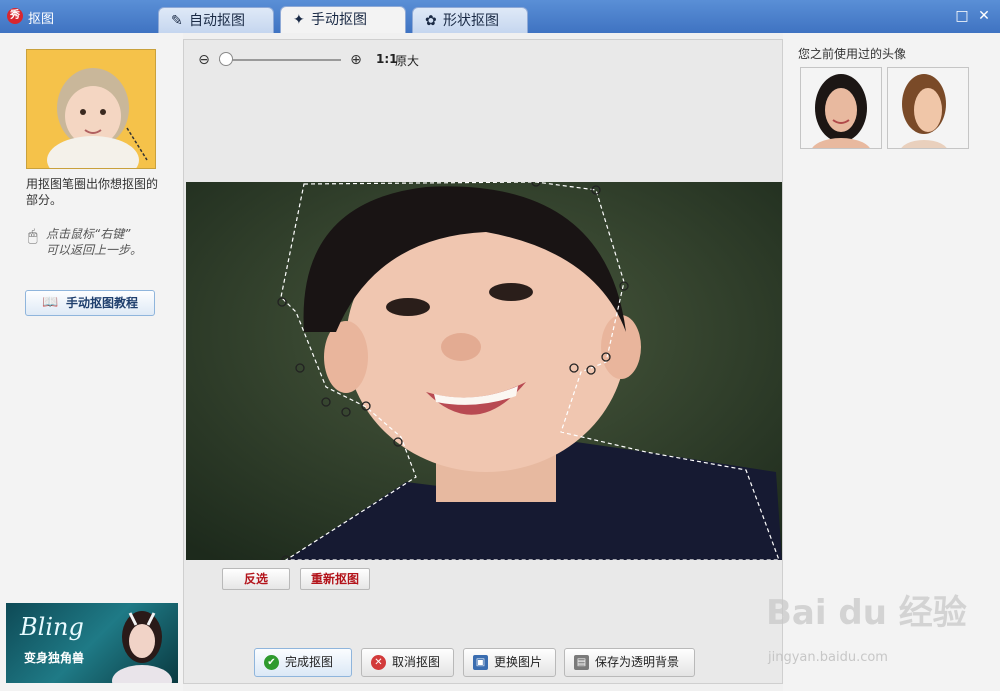 This screenshot has width=1000, height=691. Describe the element at coordinates (480, 662) in the screenshot. I see `image-icon: ▣` at that location.